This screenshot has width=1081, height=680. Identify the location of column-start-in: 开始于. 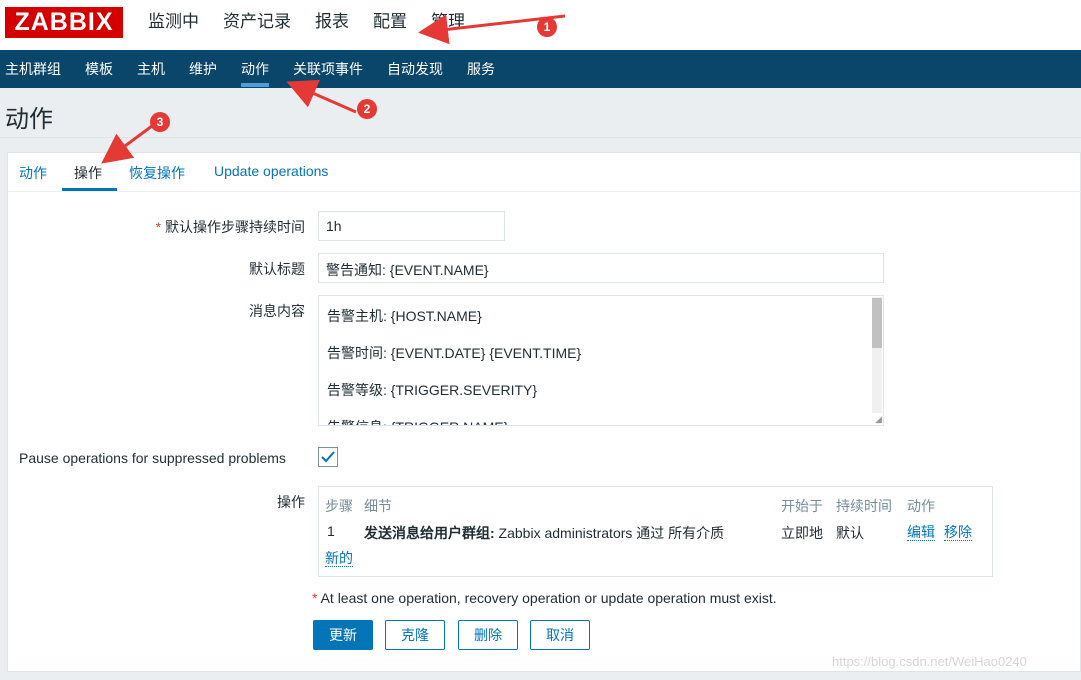
(802, 506).